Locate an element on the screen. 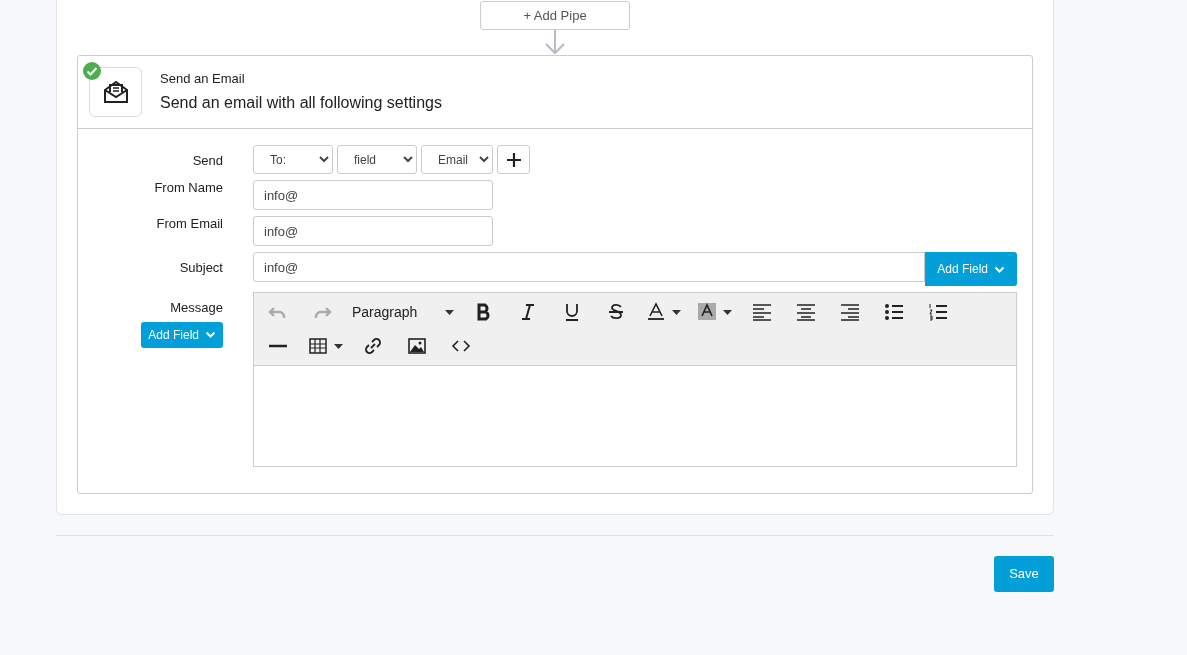 This screenshot has width=1187, height=655. add-button is located at coordinates (513, 159).